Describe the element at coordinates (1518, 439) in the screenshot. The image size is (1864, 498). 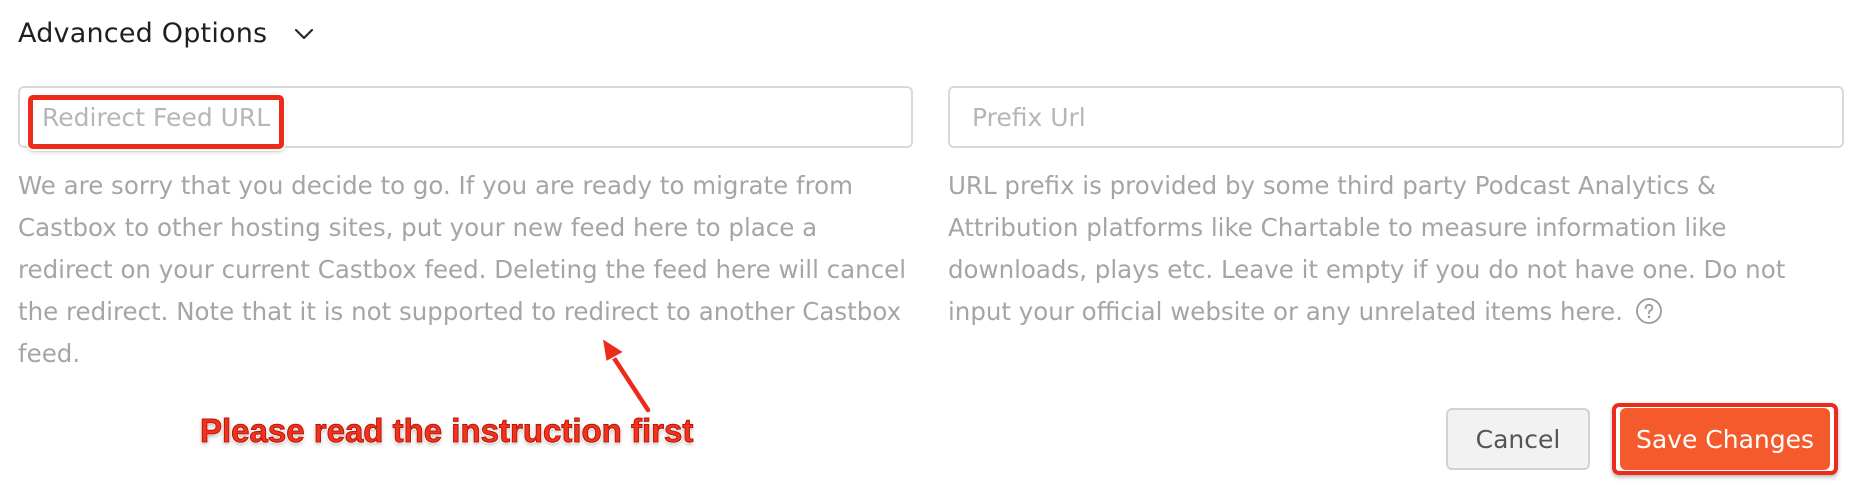
I see `cancel-button: Cancel` at that location.